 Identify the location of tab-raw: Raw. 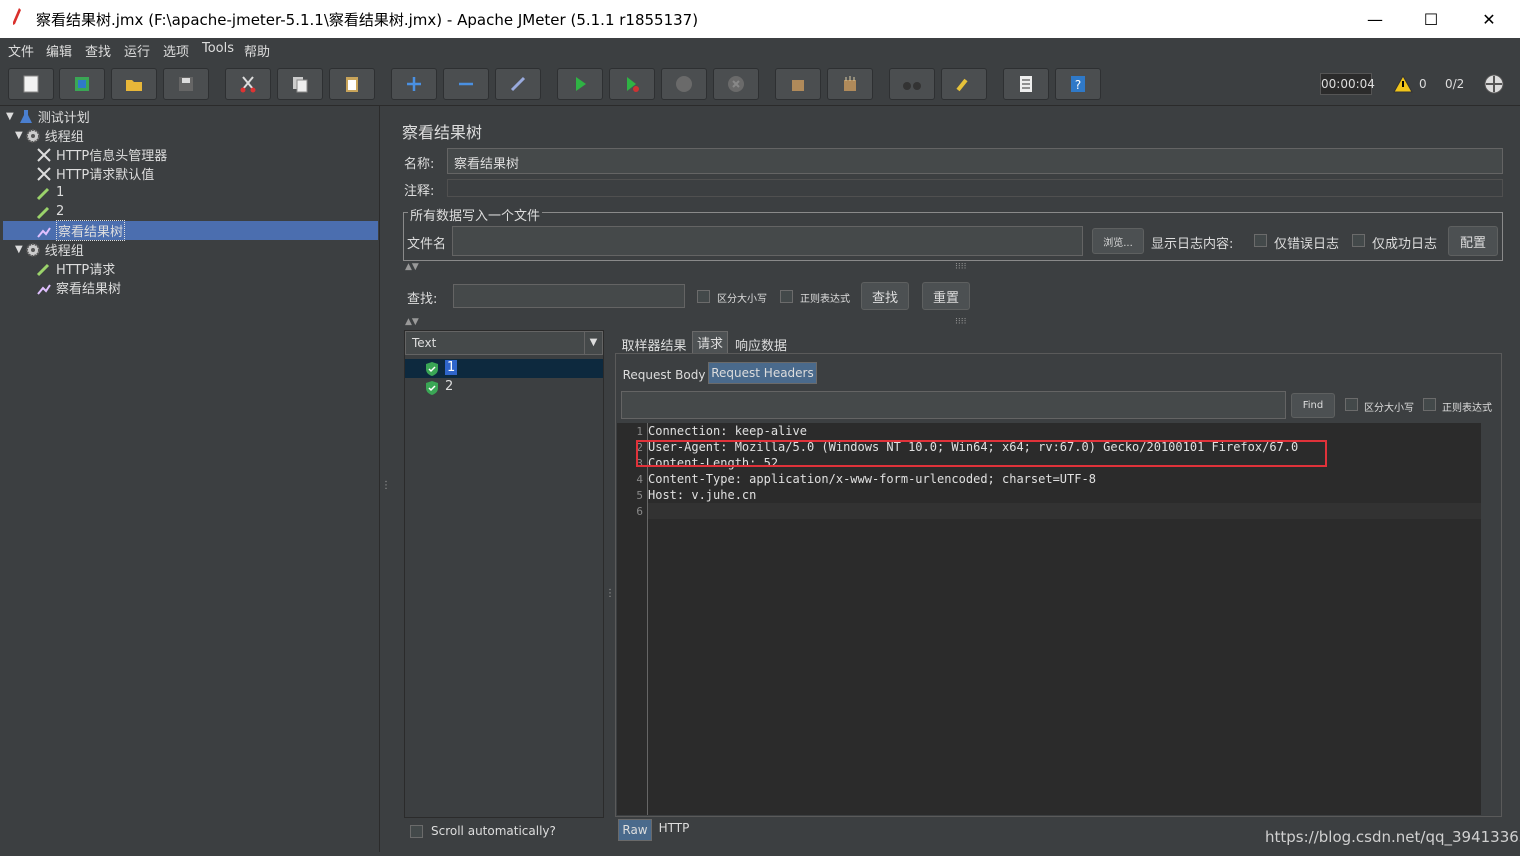
(635, 830).